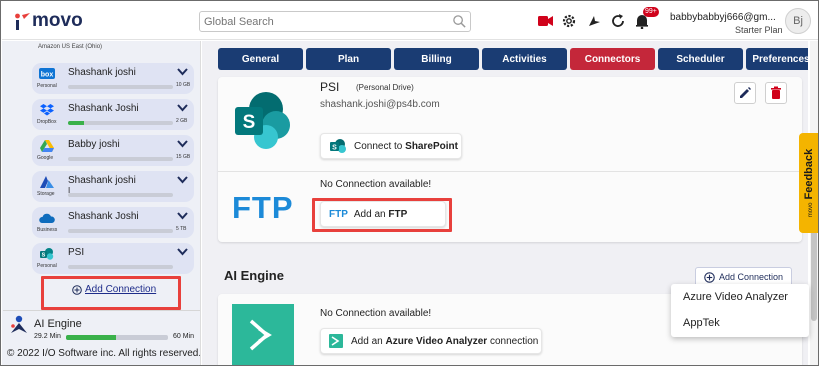  What do you see at coordinates (338, 146) in the screenshot?
I see `sharepoint-small-icon: S` at bounding box center [338, 146].